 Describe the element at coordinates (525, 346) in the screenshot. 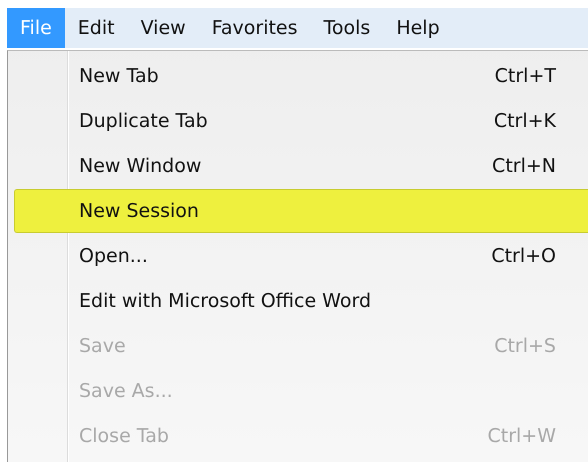

I see `shortcut-text: Ctrl+S` at that location.